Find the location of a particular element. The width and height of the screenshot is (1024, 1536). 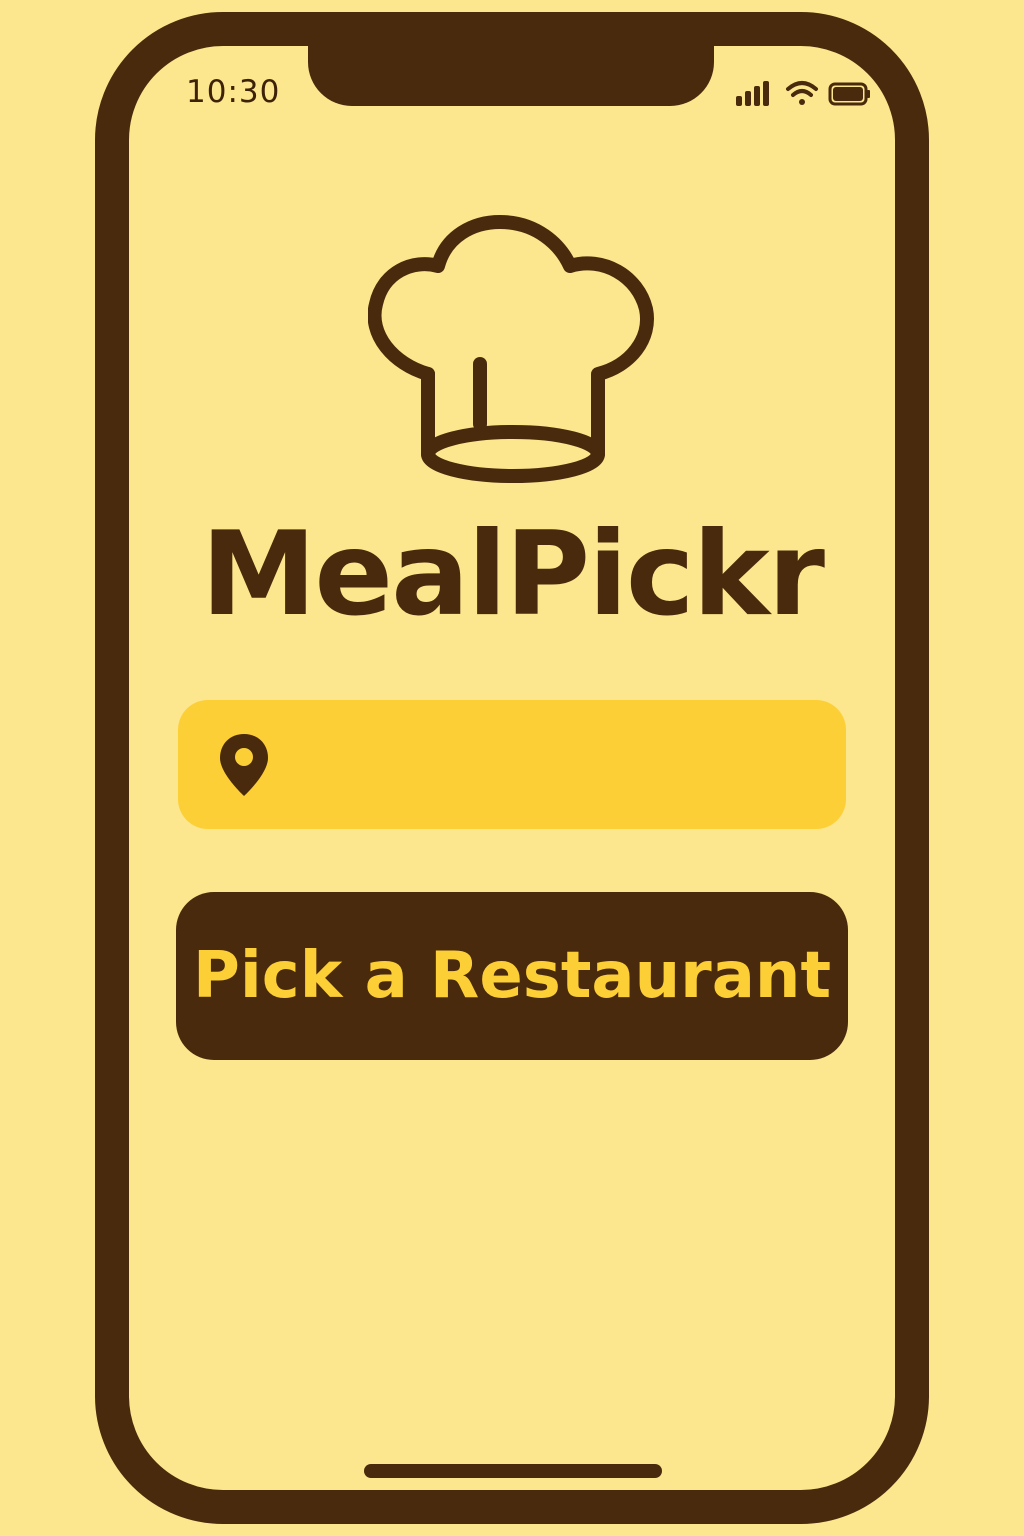

home-indicator is located at coordinates (513, 1471).